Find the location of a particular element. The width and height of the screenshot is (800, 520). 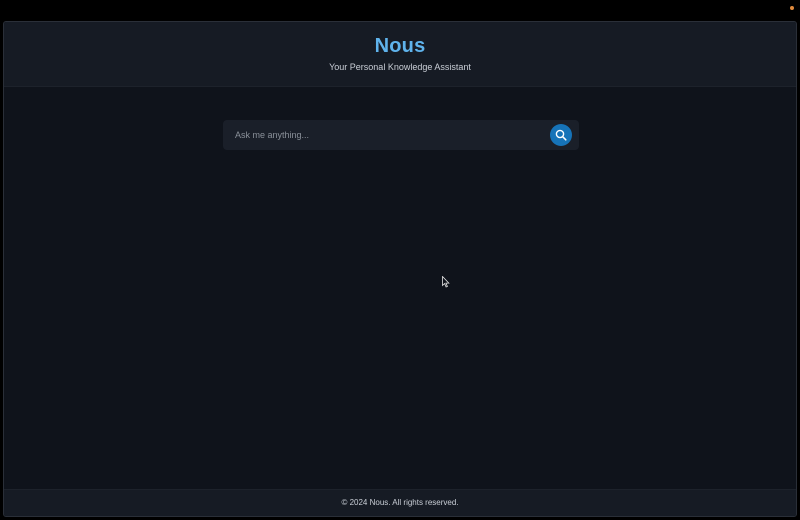

search-bar is located at coordinates (401, 135).